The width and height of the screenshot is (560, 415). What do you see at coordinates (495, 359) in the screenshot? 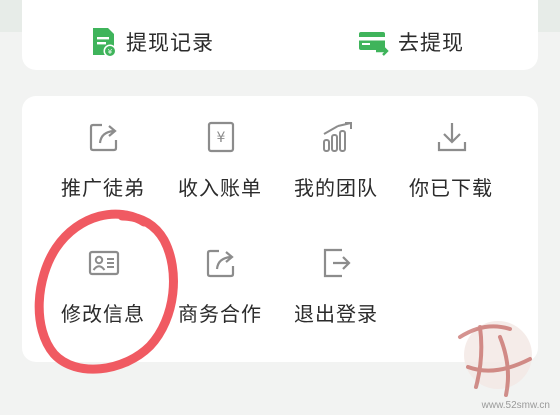
I see `watermark-stamp` at bounding box center [495, 359].